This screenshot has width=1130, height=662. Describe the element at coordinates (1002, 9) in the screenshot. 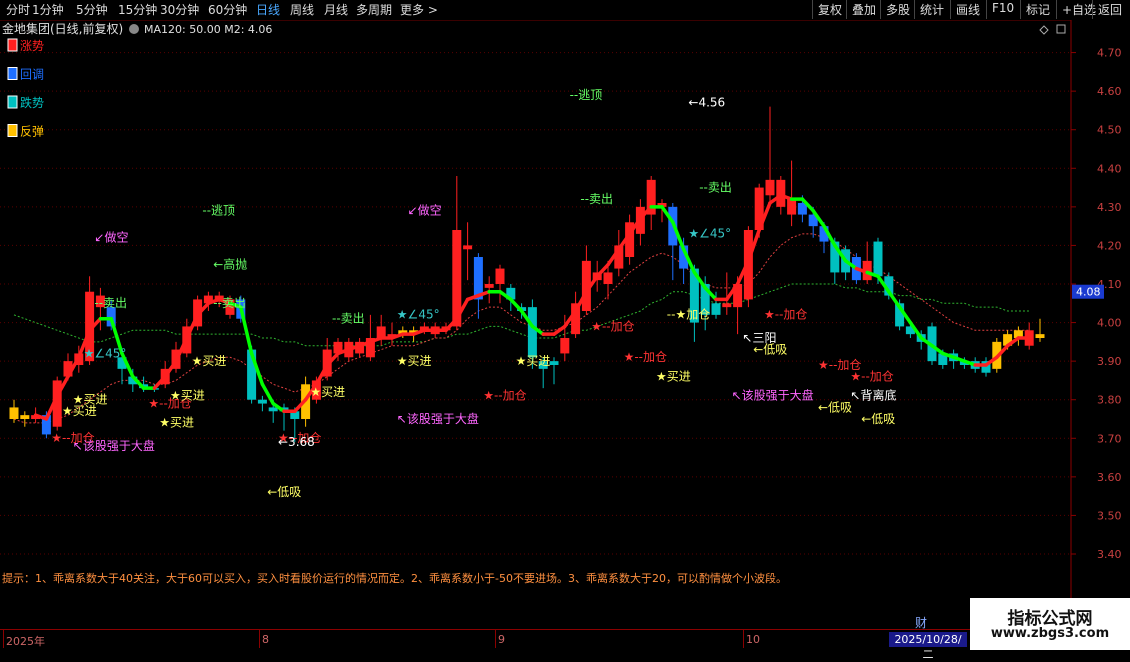

I see `toolbar-button-5: F10` at that location.